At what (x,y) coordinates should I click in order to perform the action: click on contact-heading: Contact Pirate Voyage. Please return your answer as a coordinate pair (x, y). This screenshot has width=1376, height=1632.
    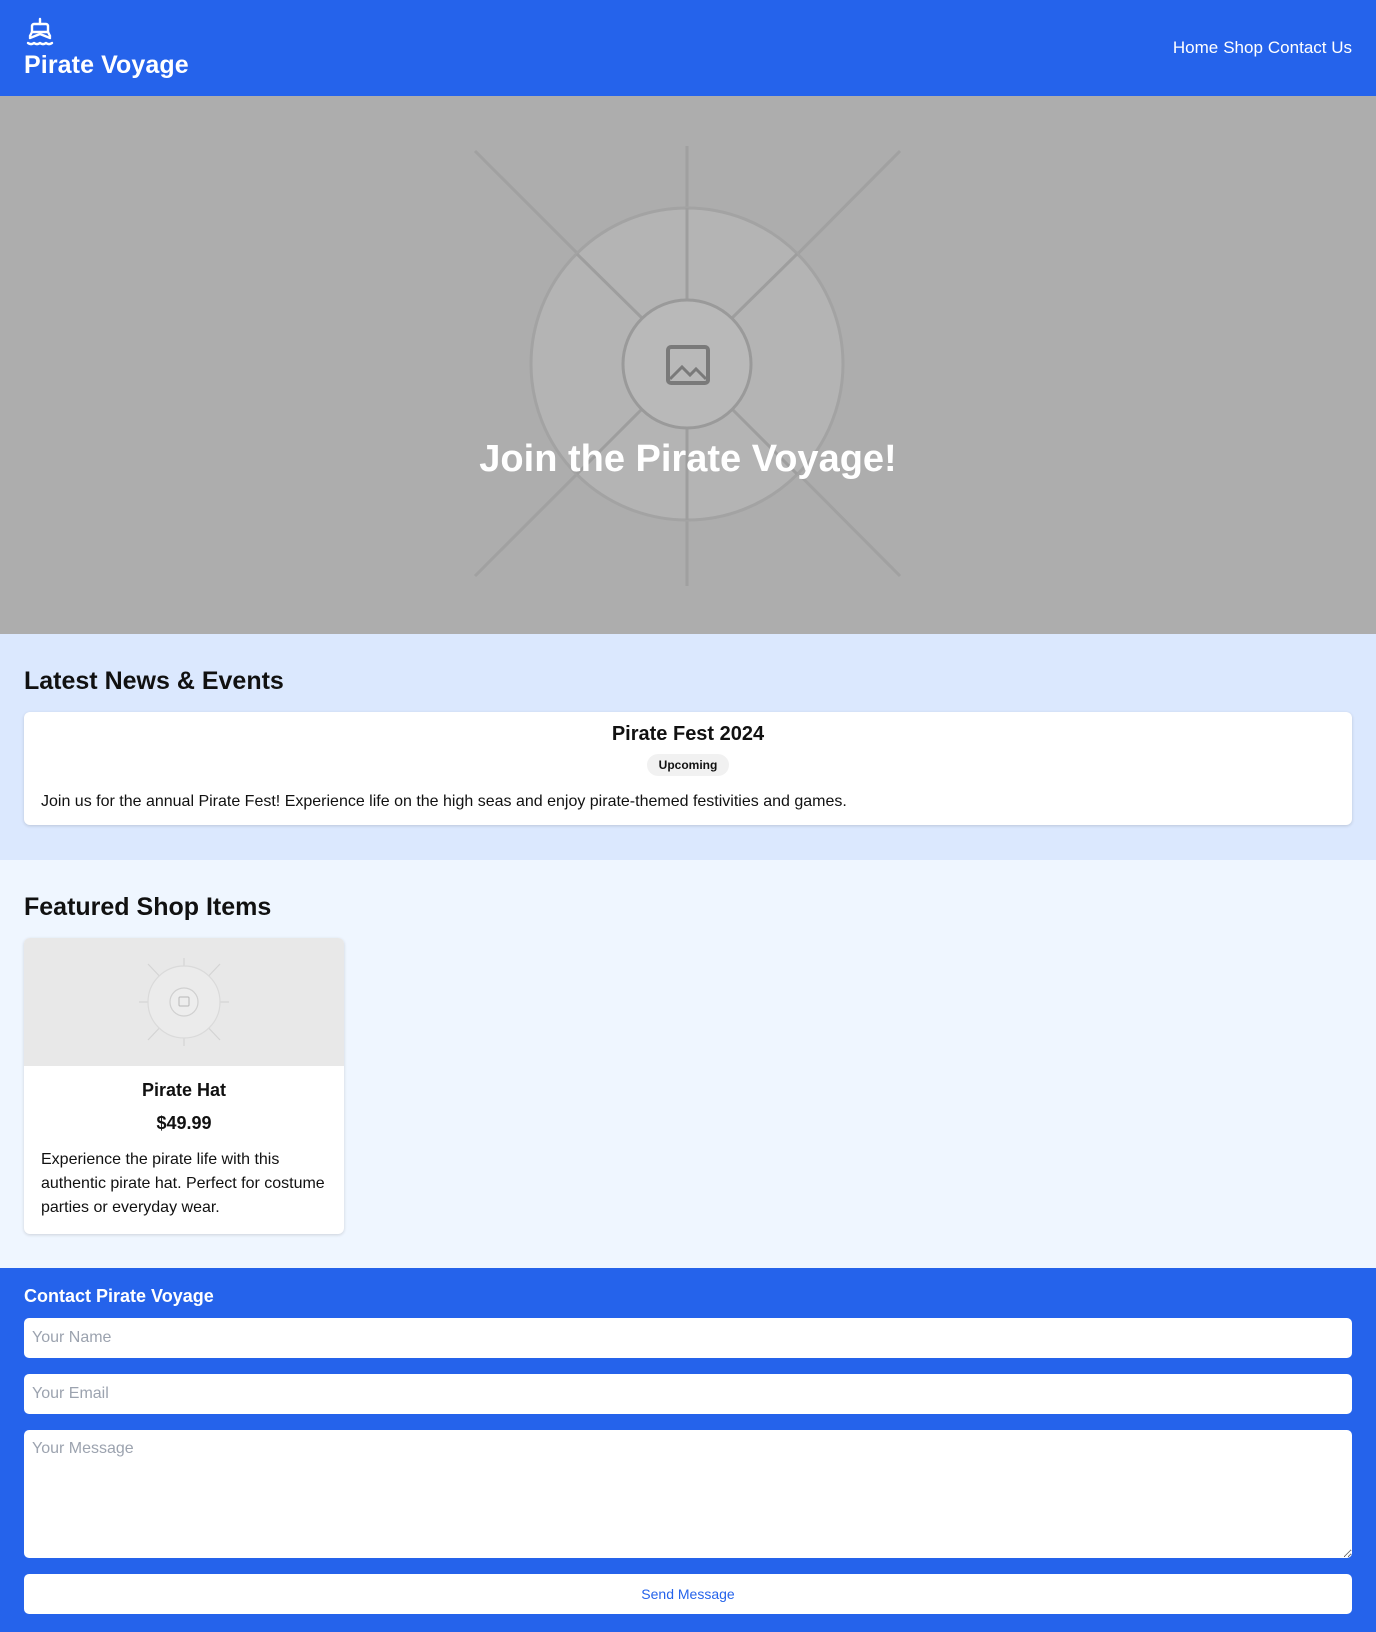
    Looking at the image, I should click on (119, 1296).